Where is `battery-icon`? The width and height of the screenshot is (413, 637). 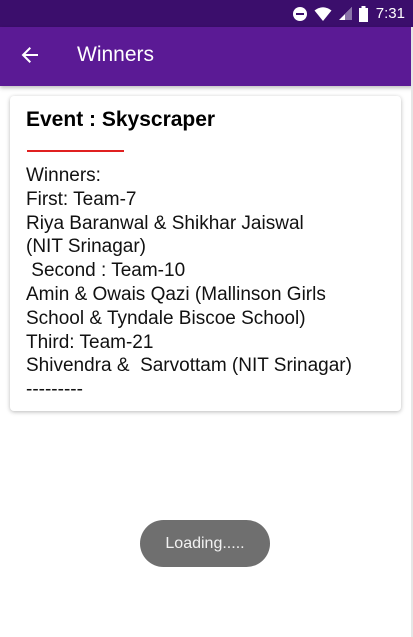
battery-icon is located at coordinates (363, 13).